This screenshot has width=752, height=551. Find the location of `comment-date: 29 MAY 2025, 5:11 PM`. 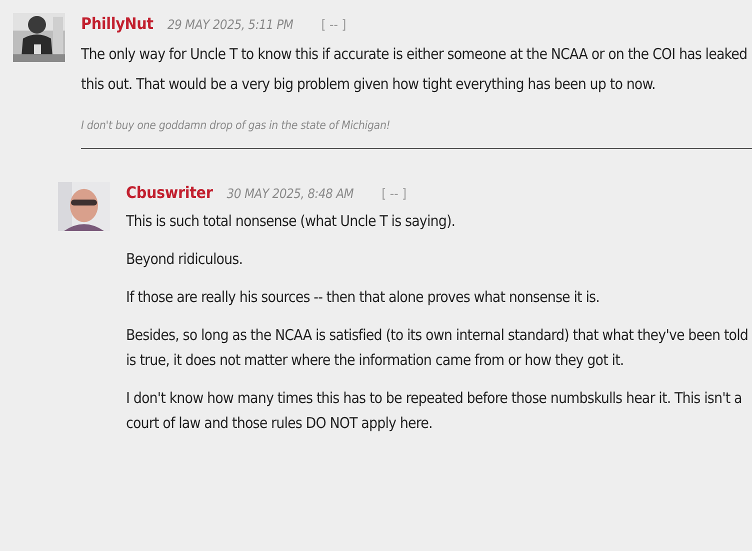

comment-date: 29 MAY 2025, 5:11 PM is located at coordinates (230, 25).